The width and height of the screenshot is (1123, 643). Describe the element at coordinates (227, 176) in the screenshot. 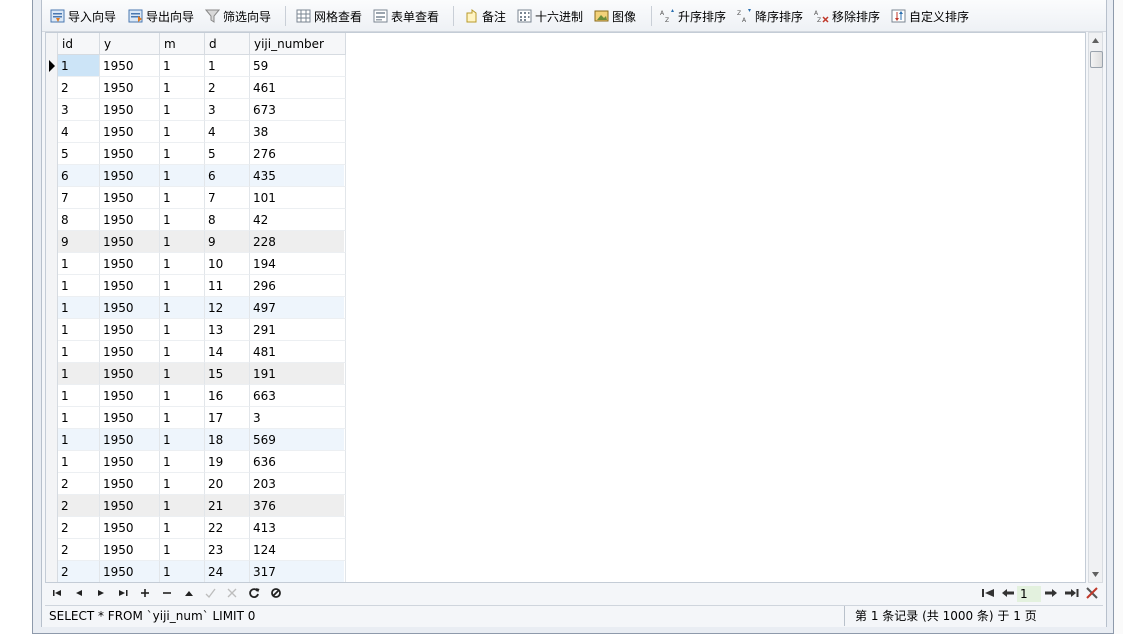

I see `cell-d: 6` at that location.